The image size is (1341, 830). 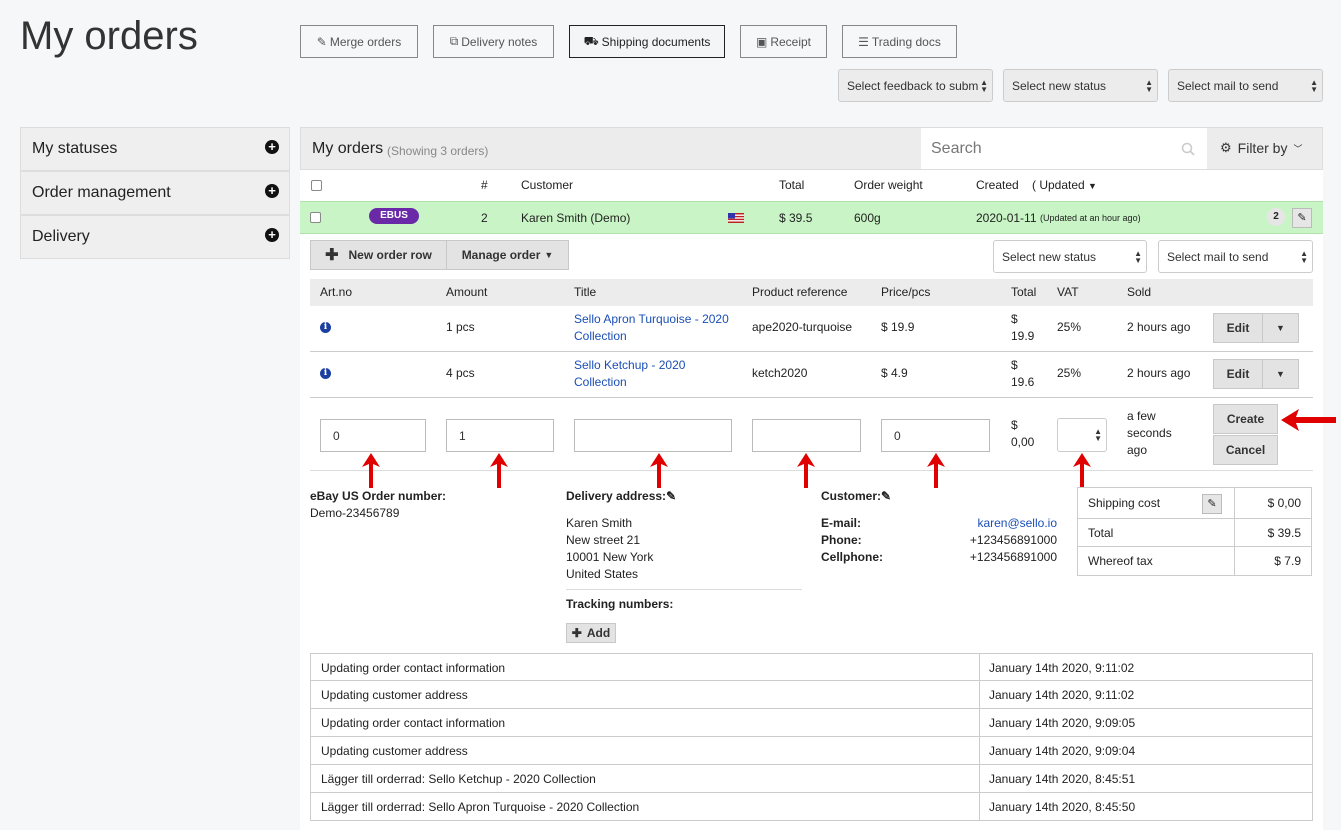 I want to click on sidebar-item-delivery: Delivery +, so click(x=155, y=237).